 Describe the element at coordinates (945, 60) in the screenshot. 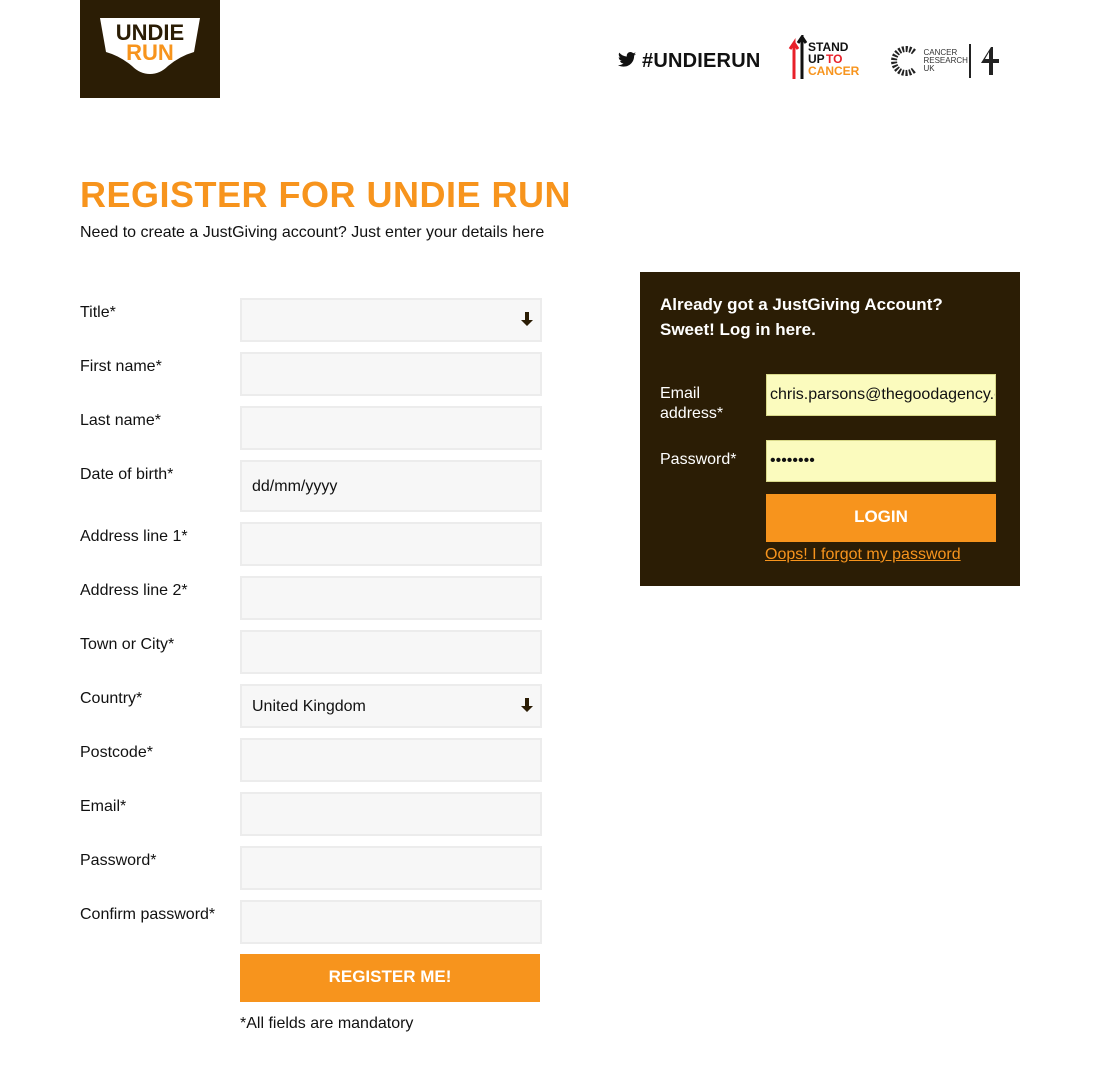

I see `cruk-text: CANCER RESEARCH UK` at that location.